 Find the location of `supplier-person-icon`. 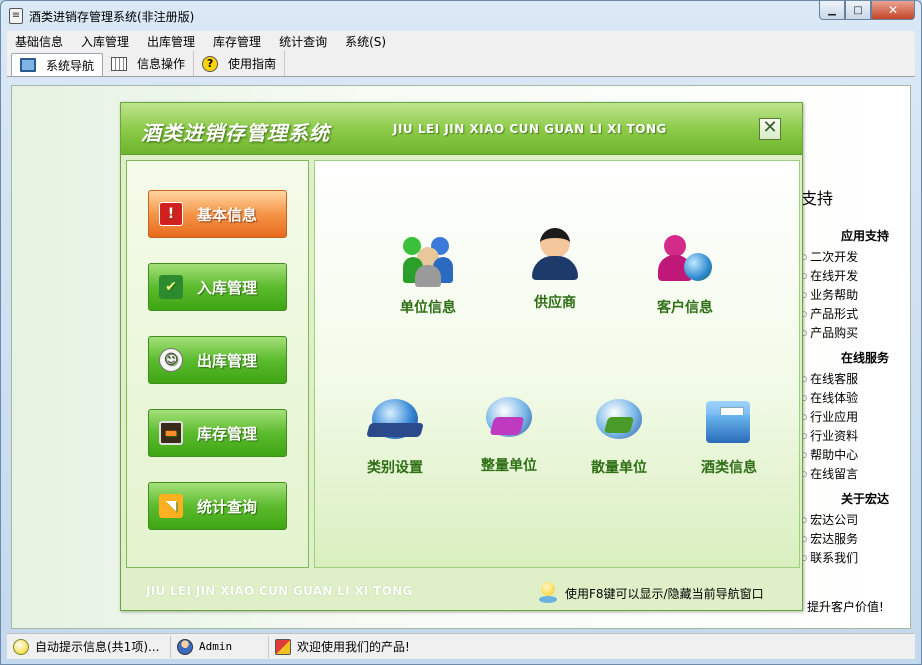

supplier-person-icon is located at coordinates (555, 255).